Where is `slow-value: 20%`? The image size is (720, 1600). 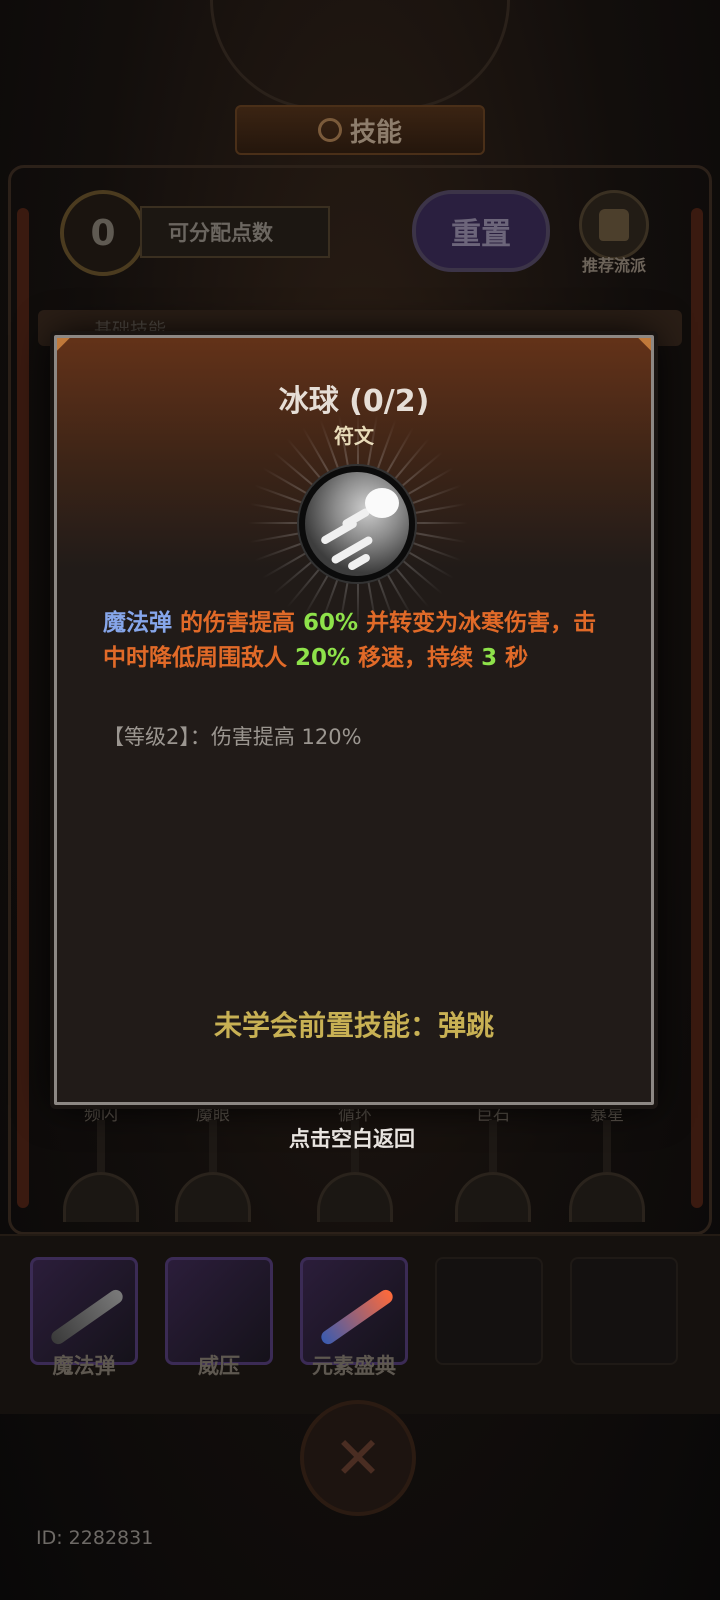
slow-value: 20% is located at coordinates (323, 658).